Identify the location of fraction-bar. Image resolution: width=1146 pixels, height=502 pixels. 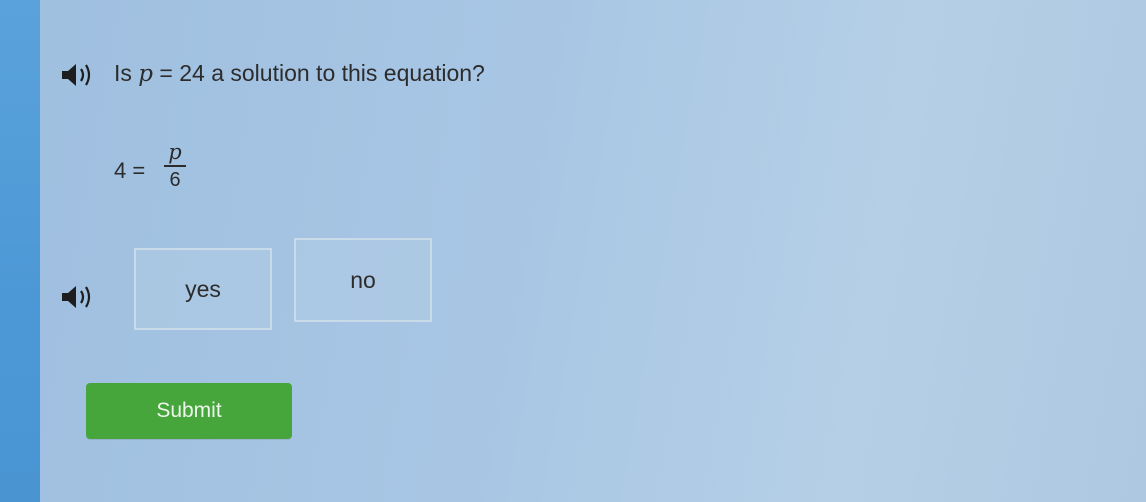
(175, 166).